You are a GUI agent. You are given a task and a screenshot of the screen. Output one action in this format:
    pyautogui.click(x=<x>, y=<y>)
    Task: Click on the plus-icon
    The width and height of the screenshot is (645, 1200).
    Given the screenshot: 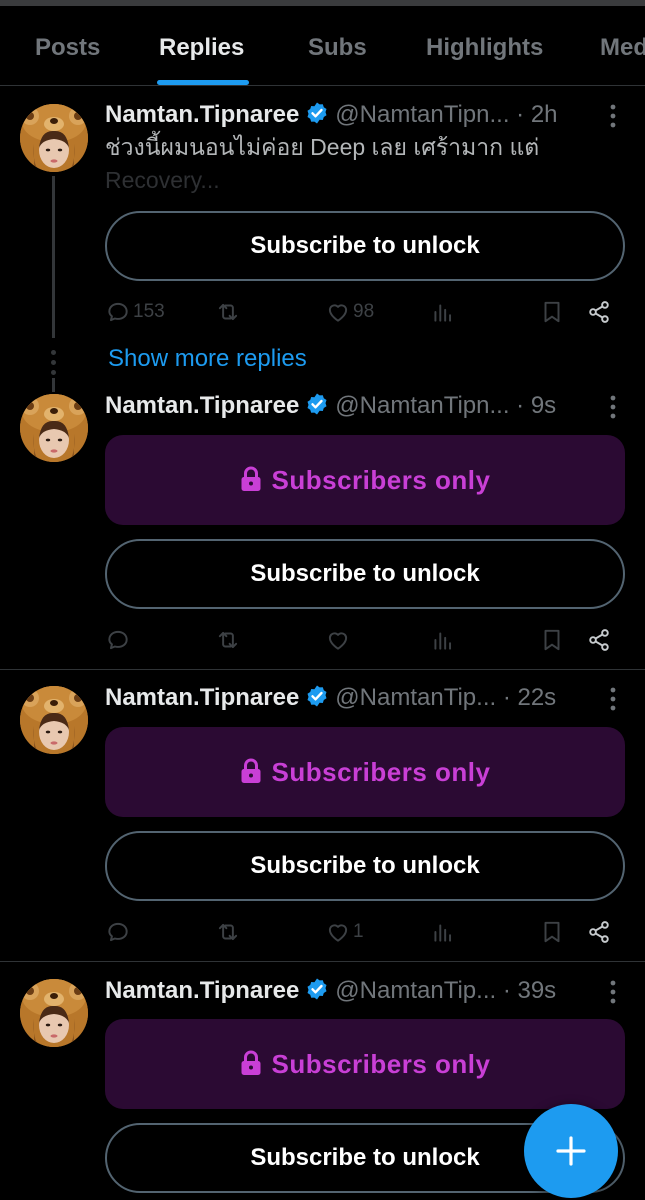 What is the action you would take?
    pyautogui.click(x=571, y=1151)
    